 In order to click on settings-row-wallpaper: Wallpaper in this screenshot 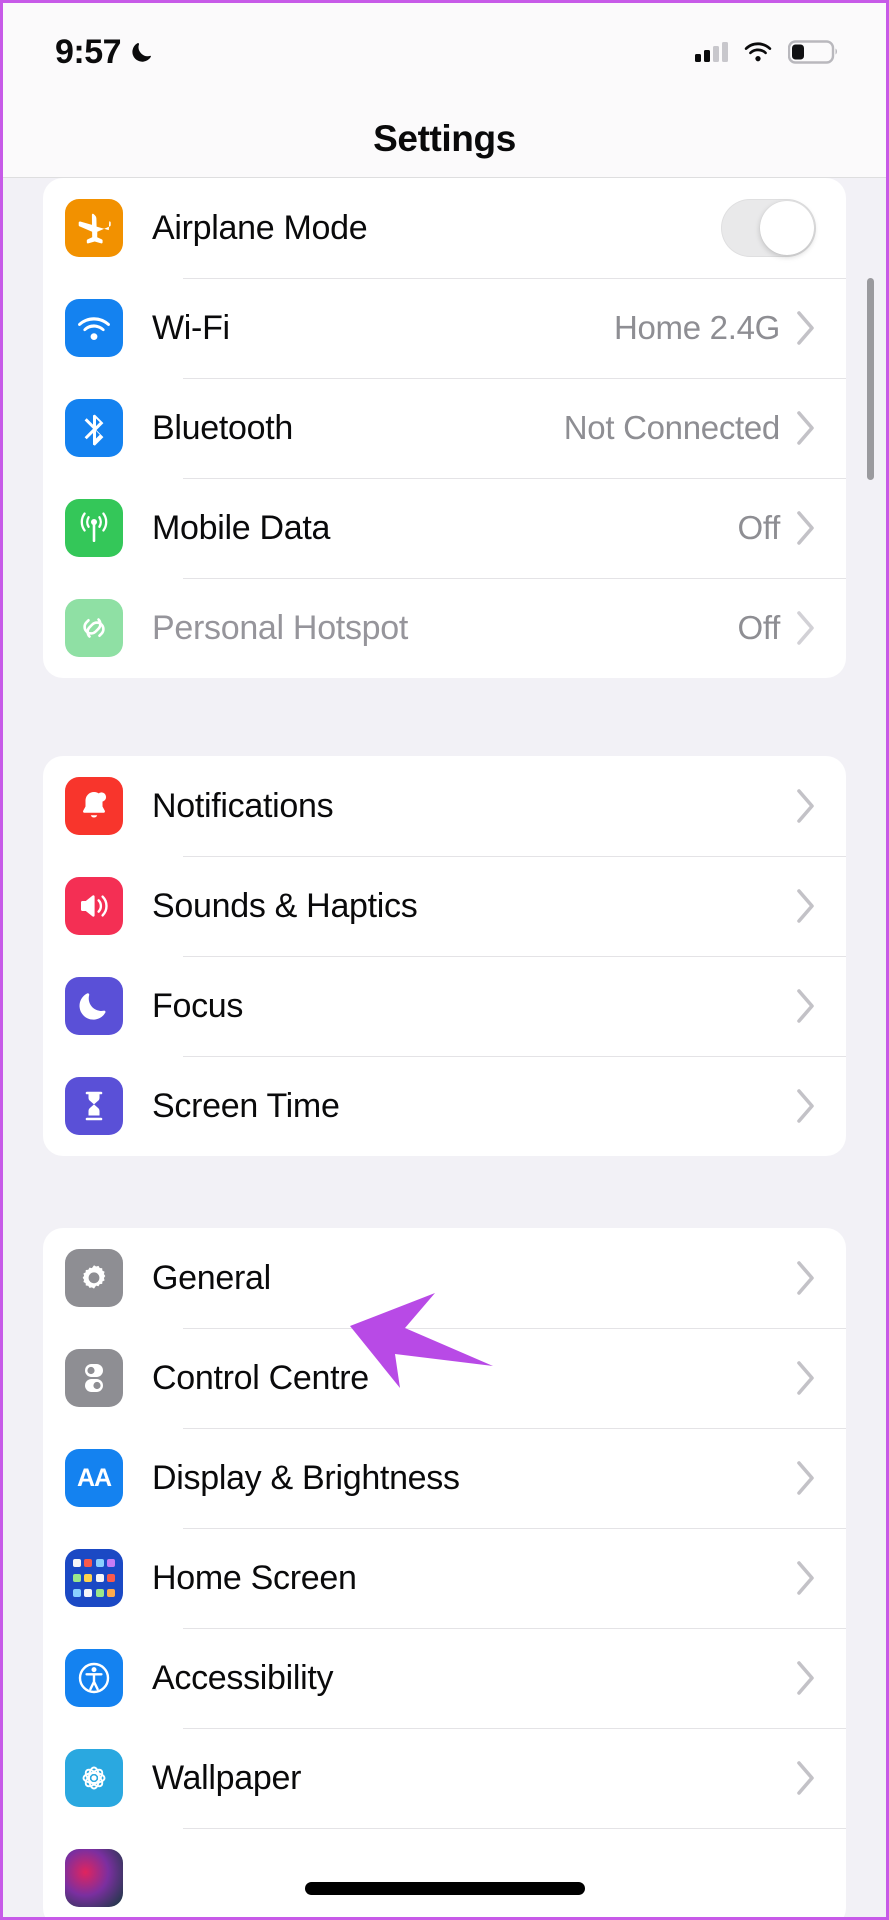, I will do `click(444, 1778)`.